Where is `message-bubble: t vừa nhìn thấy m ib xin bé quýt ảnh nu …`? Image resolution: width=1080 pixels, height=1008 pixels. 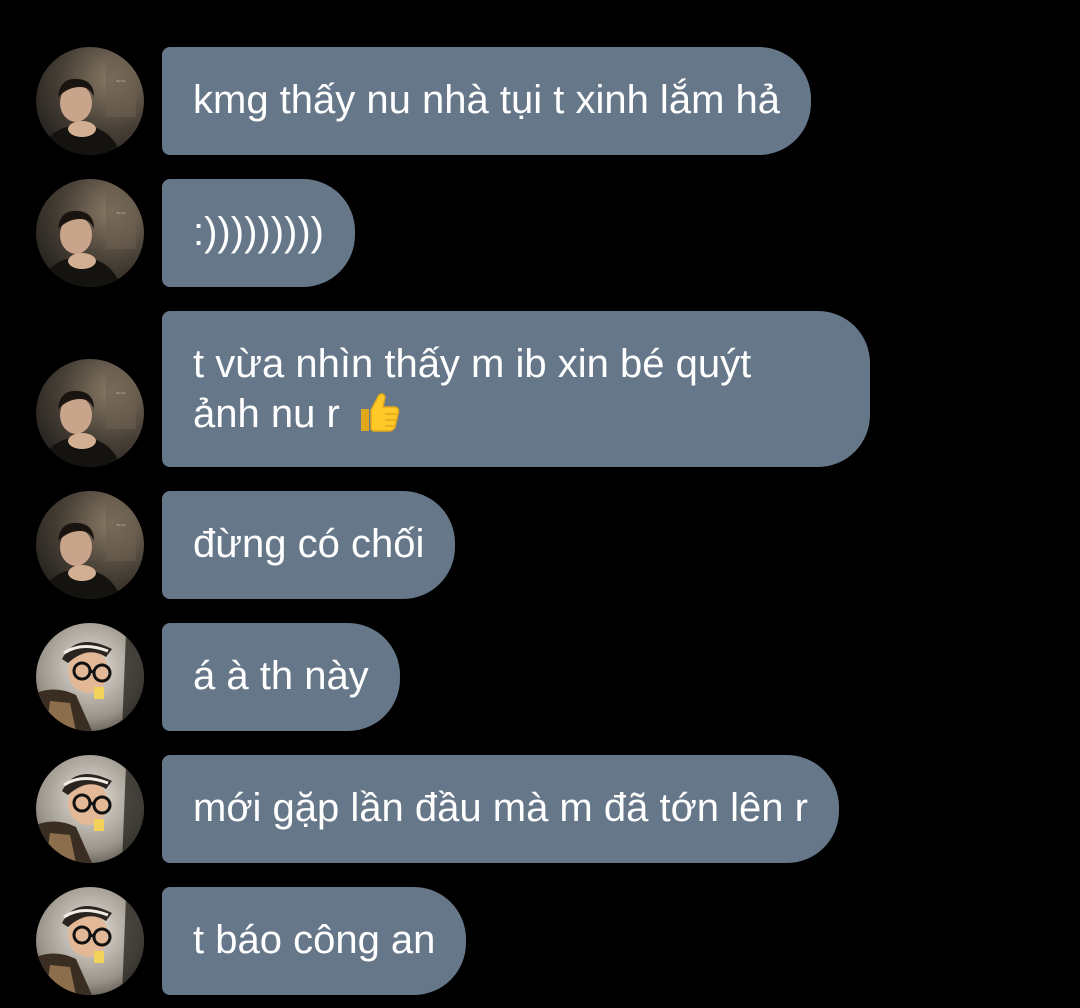 message-bubble: t vừa nhìn thấy m ib xin bé quýt ảnh nu … is located at coordinates (516, 389).